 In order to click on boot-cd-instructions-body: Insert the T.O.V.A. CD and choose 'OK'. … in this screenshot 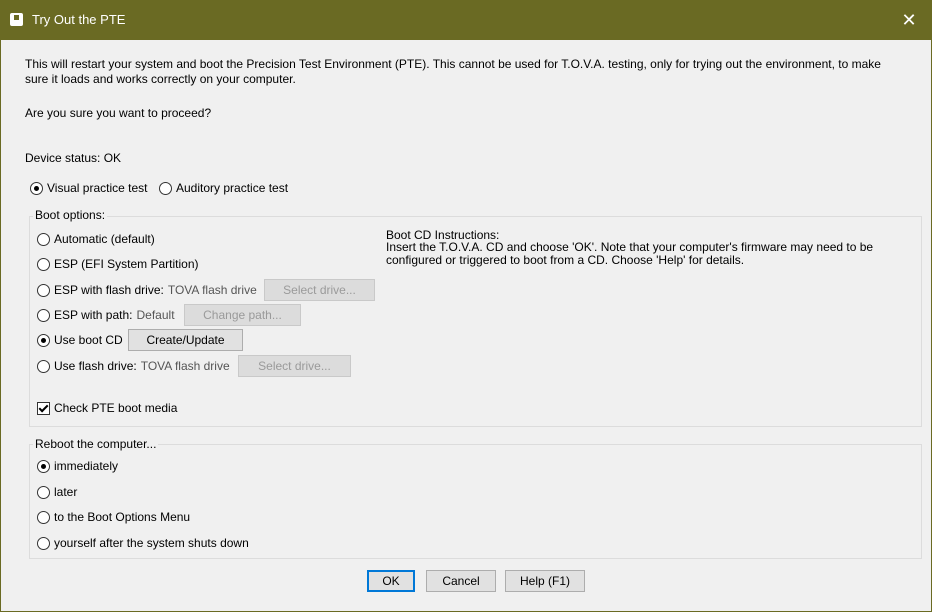, I will do `click(630, 253)`.